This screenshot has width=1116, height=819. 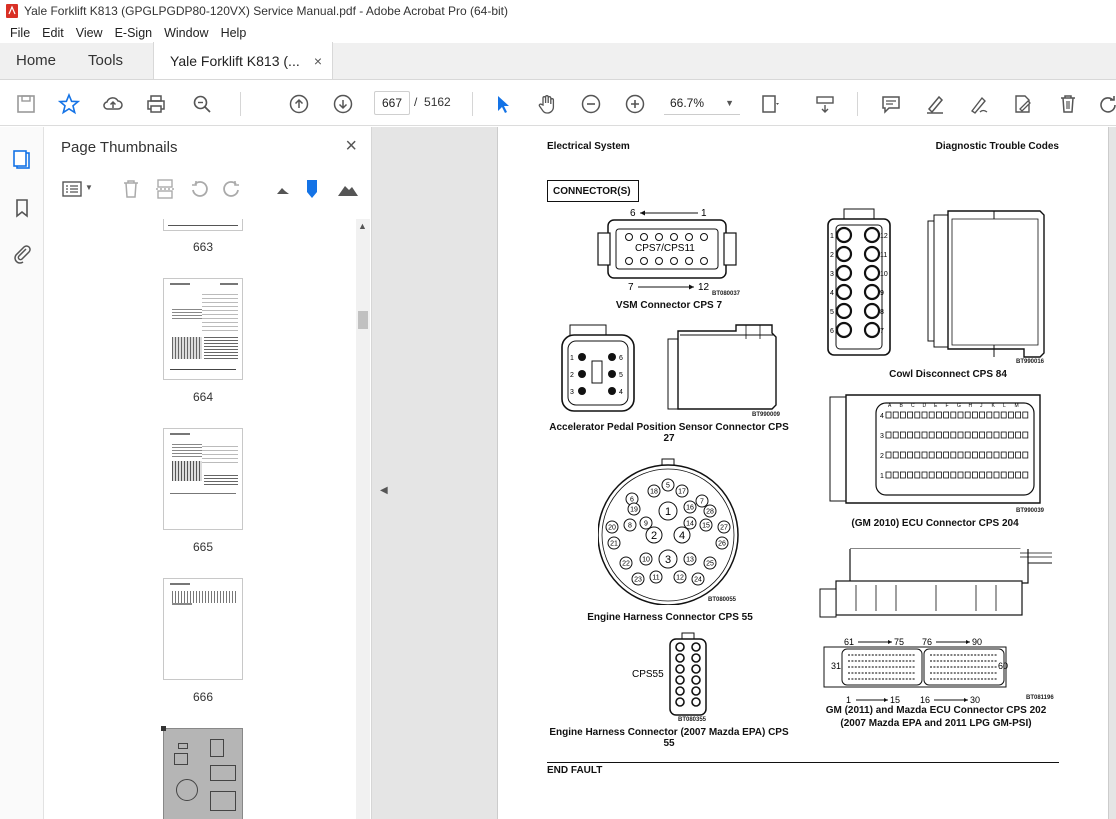 What do you see at coordinates (283, 189) in the screenshot?
I see `small-thumbnail-icon` at bounding box center [283, 189].